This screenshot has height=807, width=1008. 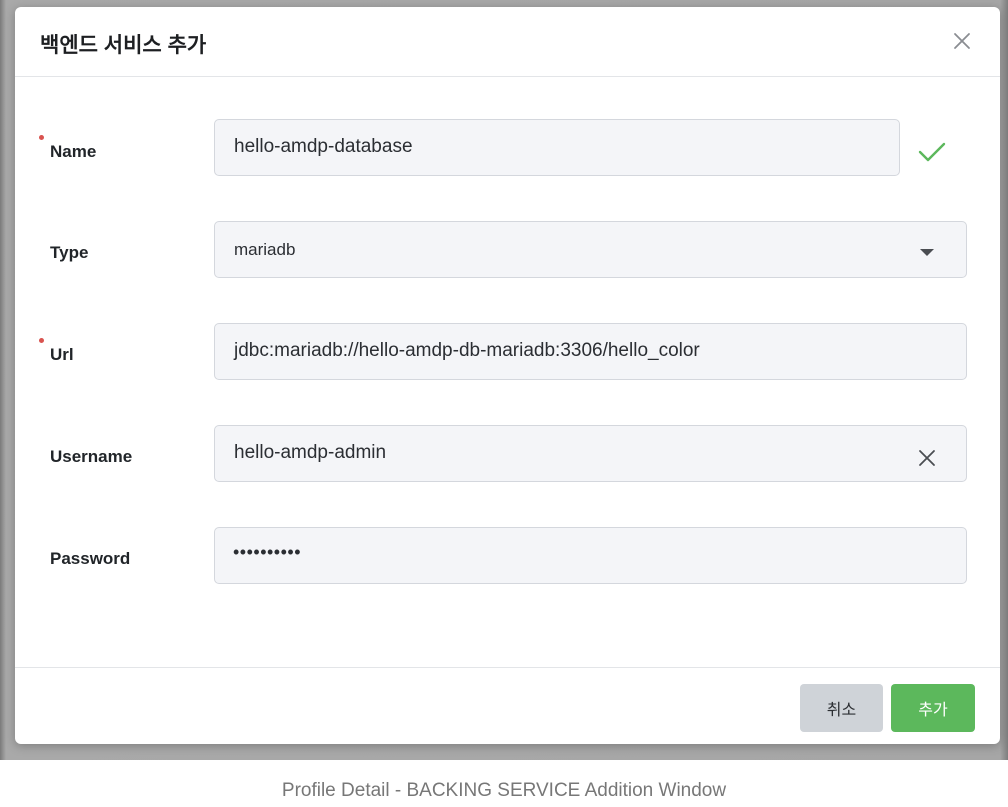 I want to click on caret-down-icon, so click(x=927, y=252).